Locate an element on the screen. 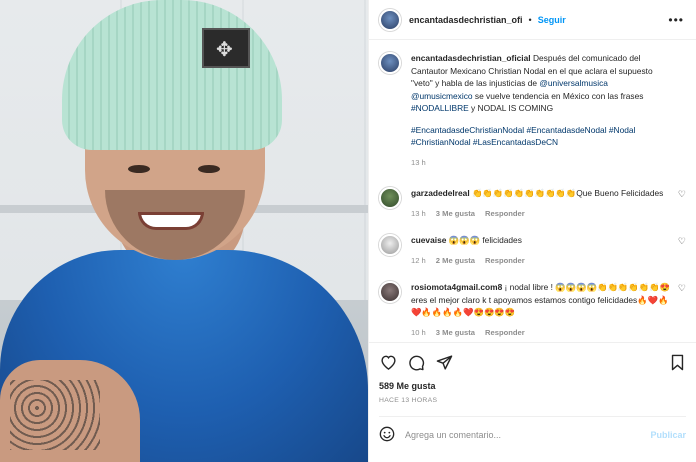 Image resolution: width=696 pixels, height=462 pixels. comment-bubble-icon is located at coordinates (416, 362).